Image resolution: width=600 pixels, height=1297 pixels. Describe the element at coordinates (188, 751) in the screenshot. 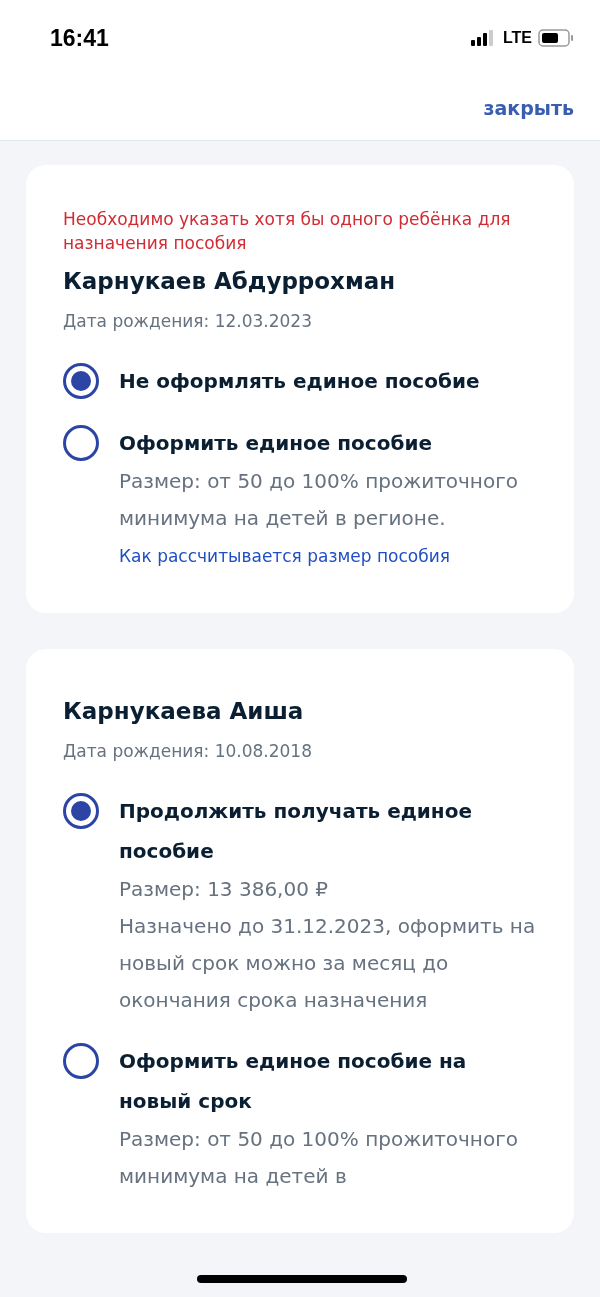

I see `birth-date: Дата рождения: 10.08.2018` at that location.